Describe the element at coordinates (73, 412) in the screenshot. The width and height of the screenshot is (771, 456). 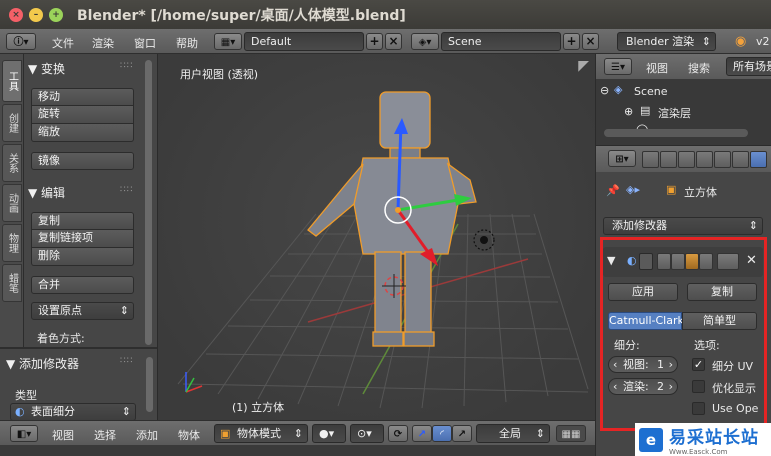
I see `modifier-type-dropdown: ◐ 表面细分 ⇕` at that location.